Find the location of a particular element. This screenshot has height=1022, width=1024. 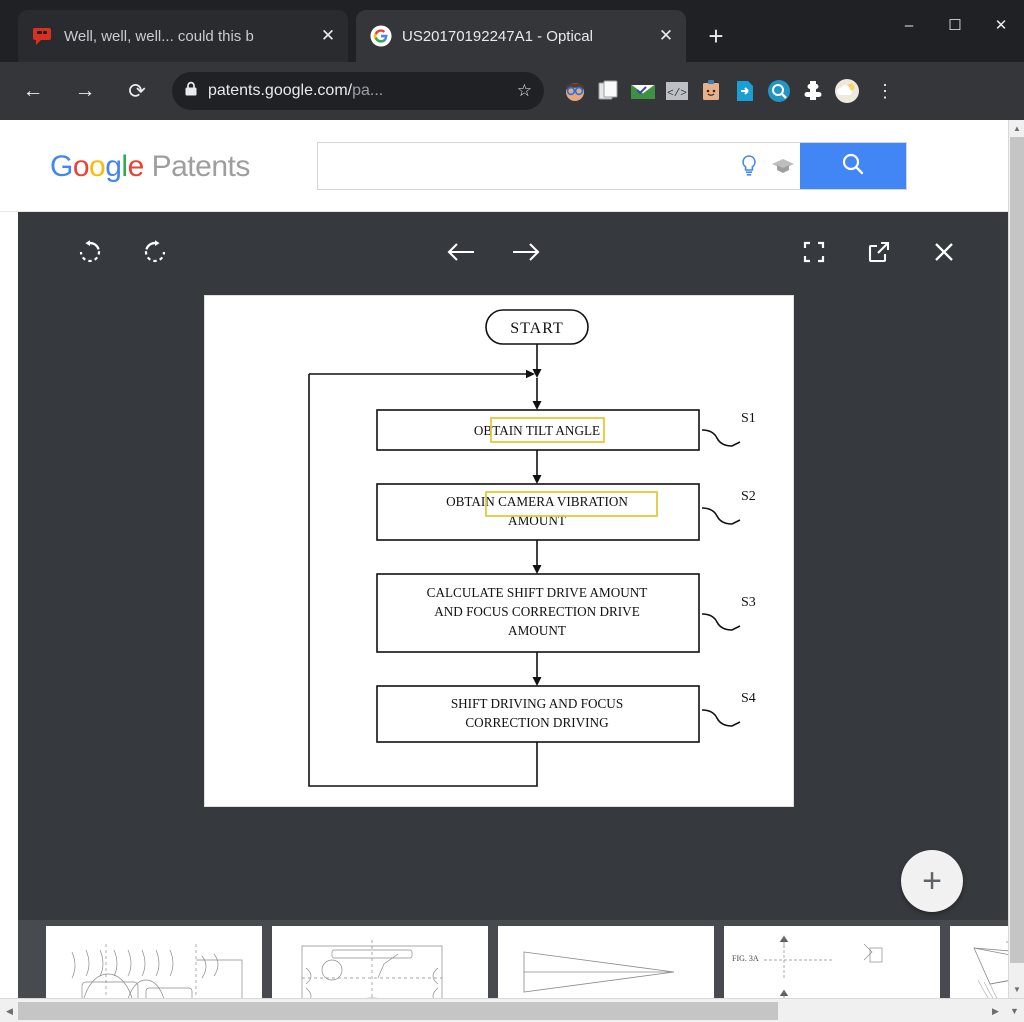

scroll-left-arrow: ◀ is located at coordinates (9, 1011).